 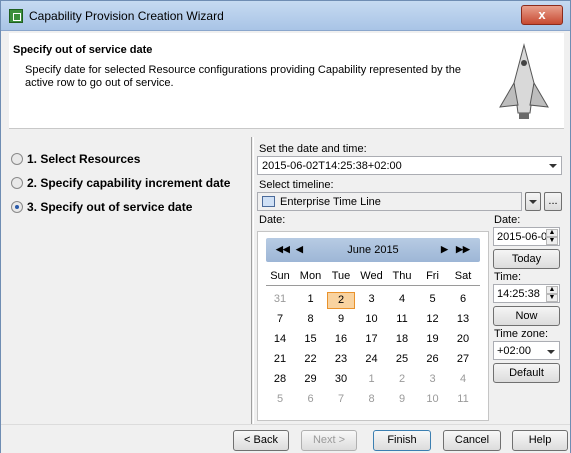 I want to click on finish-button: Finish, so click(x=402, y=440).